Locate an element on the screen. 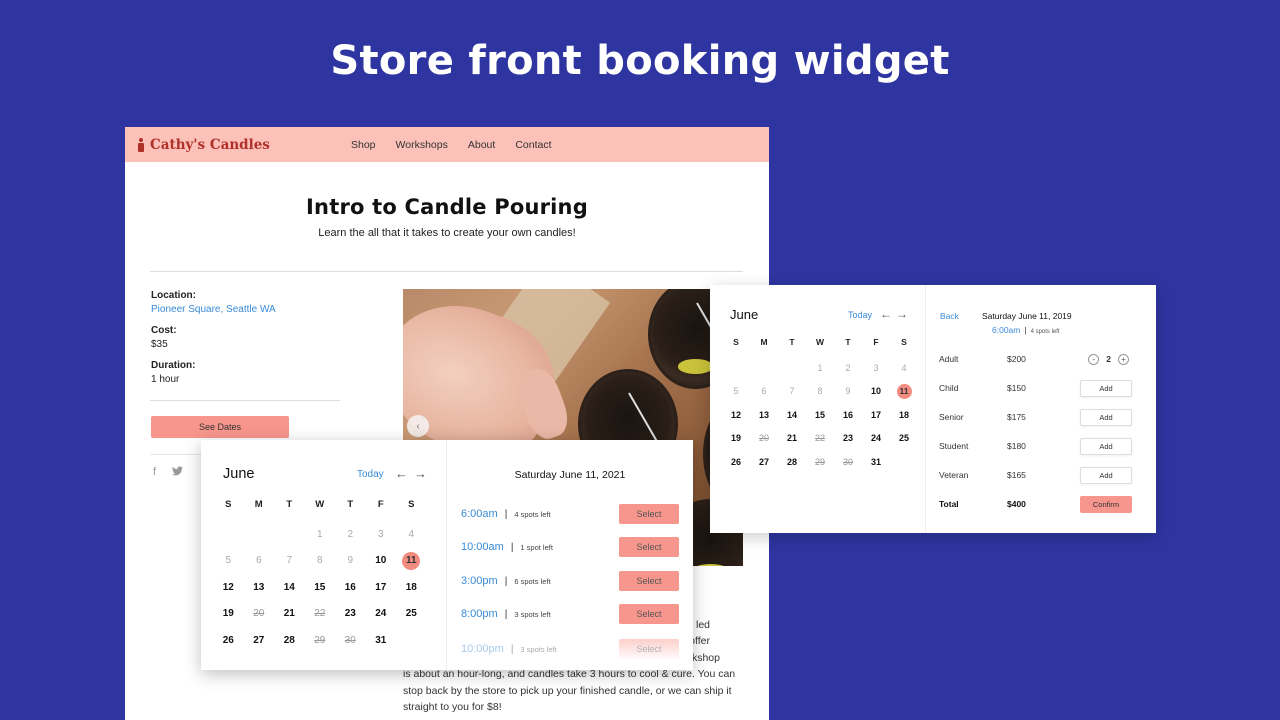  calendar-day: 7 is located at coordinates (792, 391).